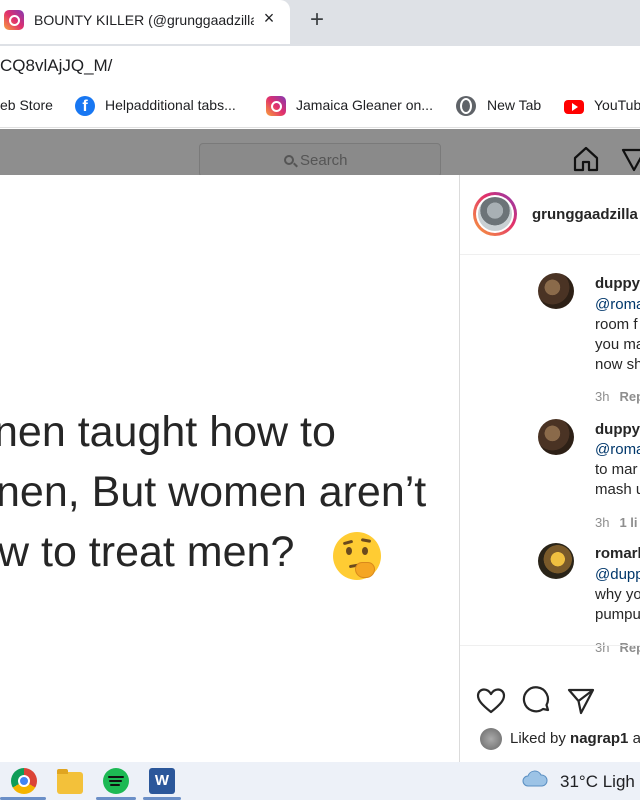  What do you see at coordinates (629, 396) in the screenshot?
I see `reply-button: Rep` at bounding box center [629, 396].